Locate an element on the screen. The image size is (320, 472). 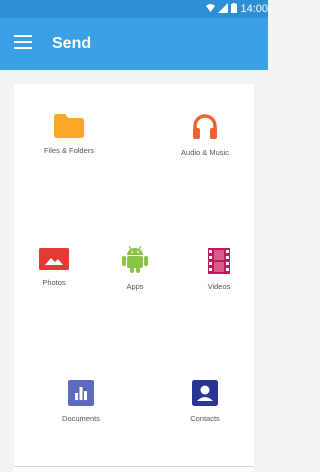
category-documents: Documents is located at coordinates (81, 401).